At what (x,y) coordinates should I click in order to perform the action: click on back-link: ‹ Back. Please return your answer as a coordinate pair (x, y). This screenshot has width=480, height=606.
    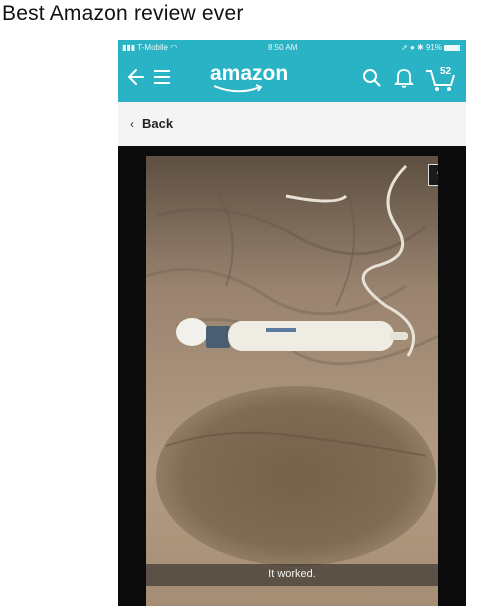
    Looking at the image, I should click on (292, 124).